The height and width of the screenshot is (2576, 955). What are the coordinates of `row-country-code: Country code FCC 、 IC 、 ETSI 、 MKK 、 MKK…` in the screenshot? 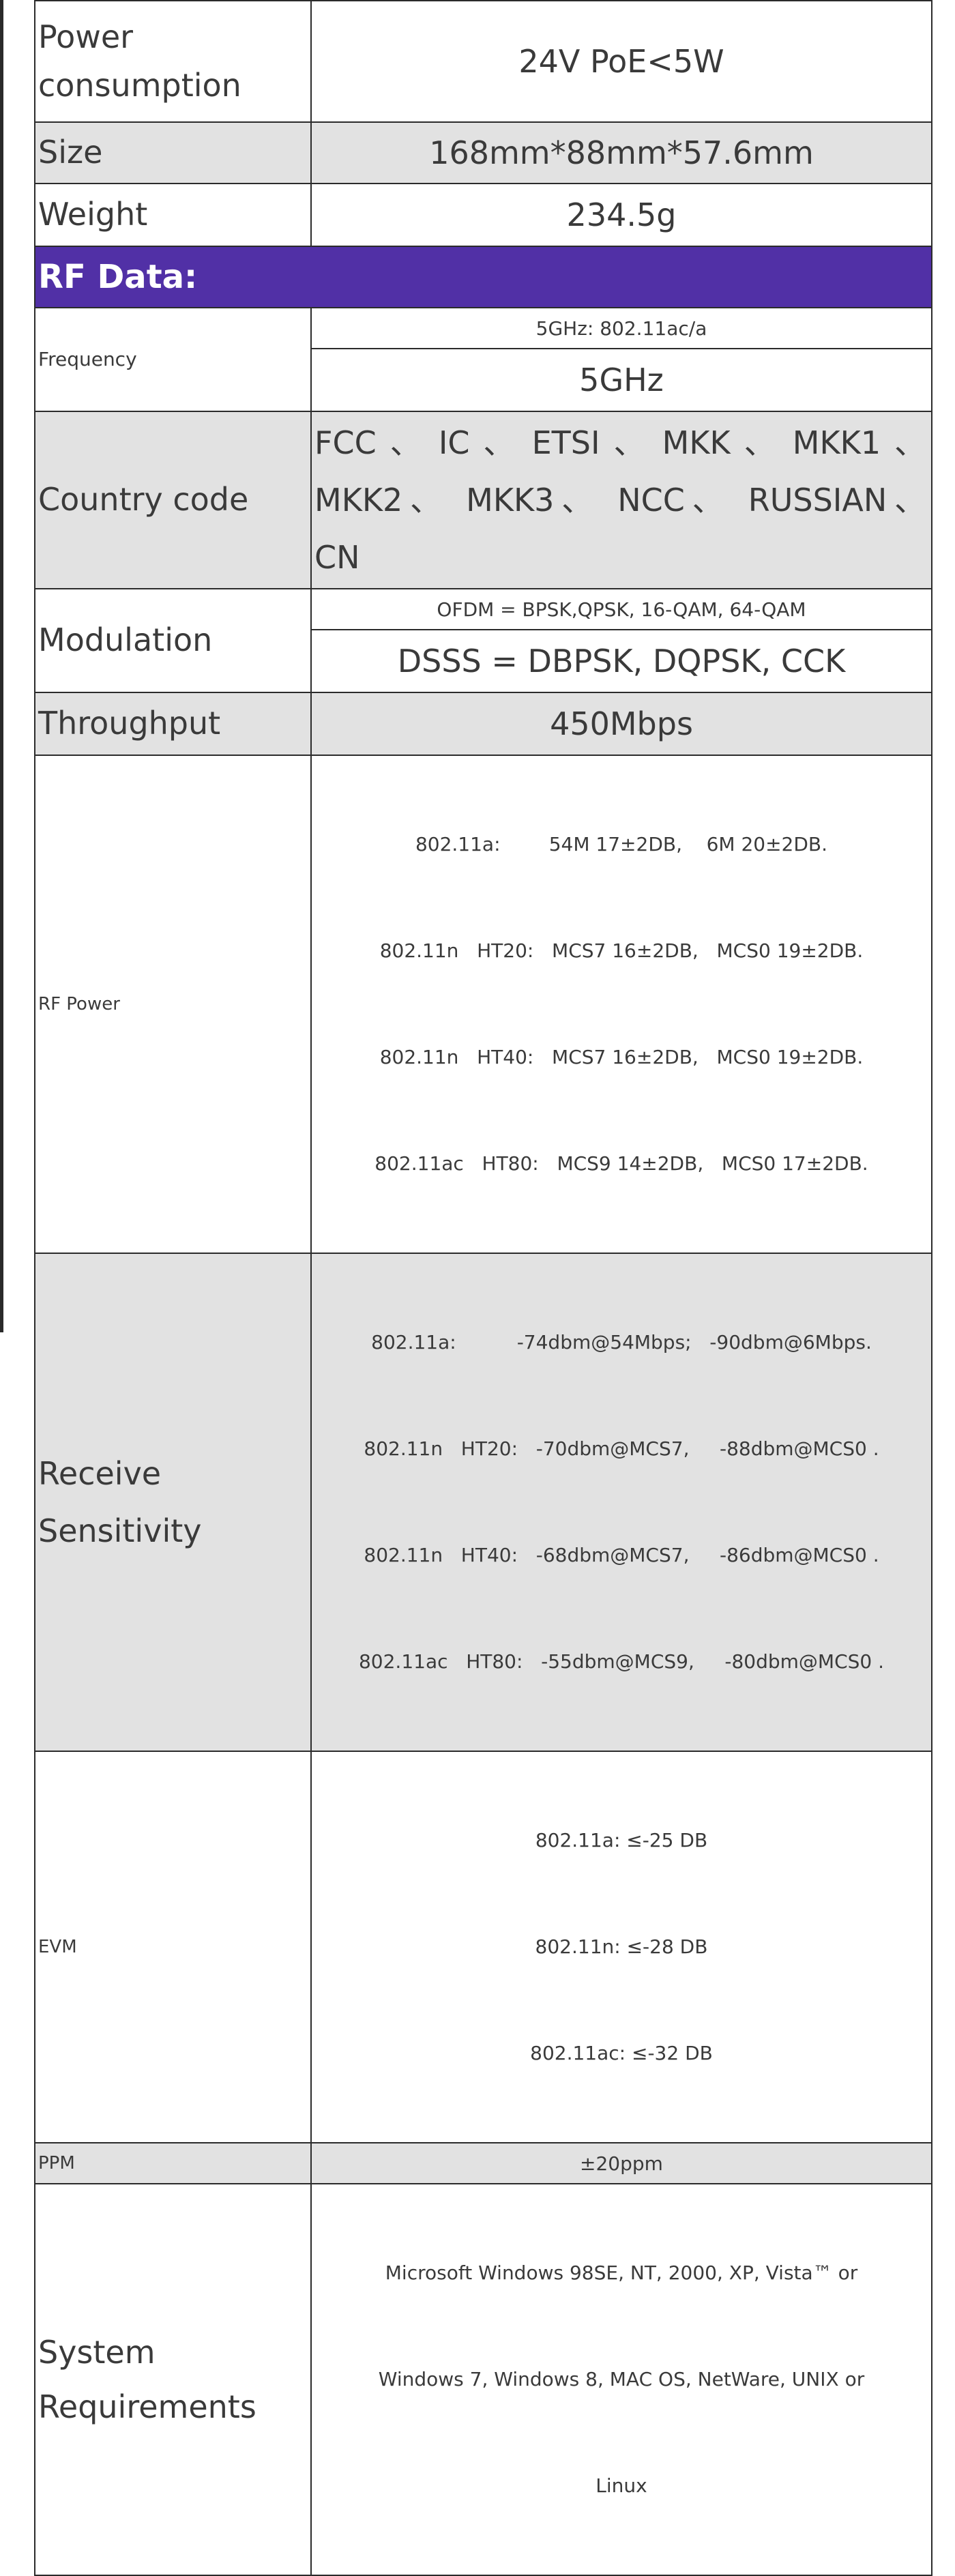 It's located at (483, 500).